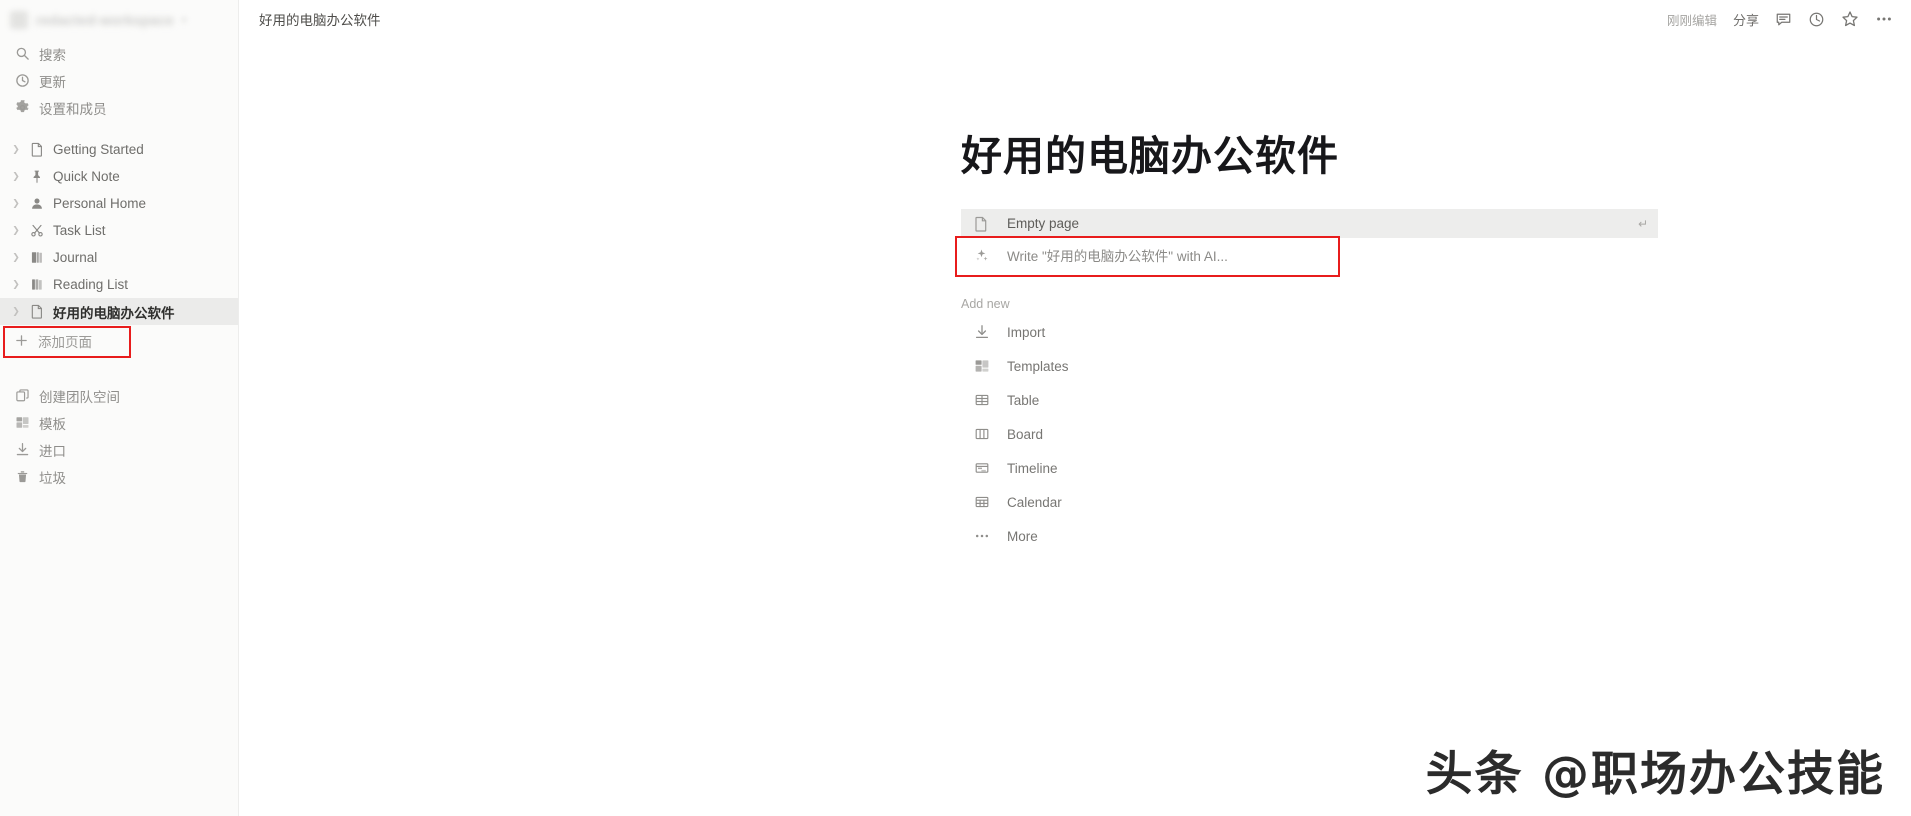 The height and width of the screenshot is (816, 1911). What do you see at coordinates (119, 449) in the screenshot?
I see `sidebar-item-import: 进口` at bounding box center [119, 449].